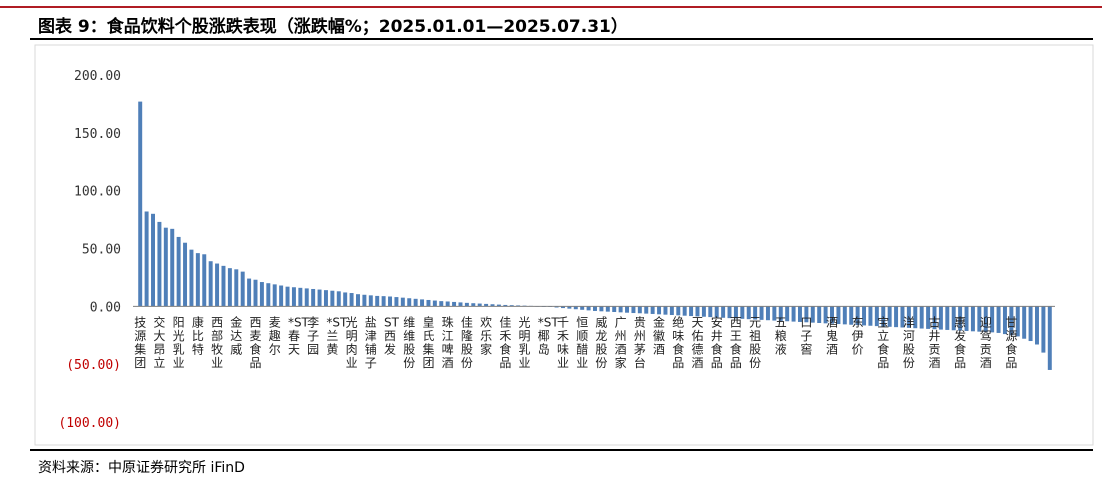  Describe the element at coordinates (909, 342) in the screenshot. I see `x-tick-label: 洋河股份` at that location.